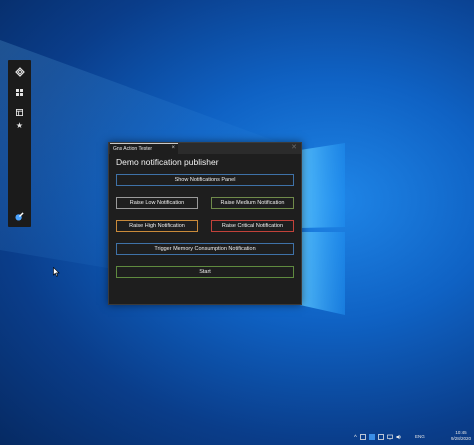 The width and height of the screenshot is (474, 445). I want to click on app-tray-icon, so click(380, 437).